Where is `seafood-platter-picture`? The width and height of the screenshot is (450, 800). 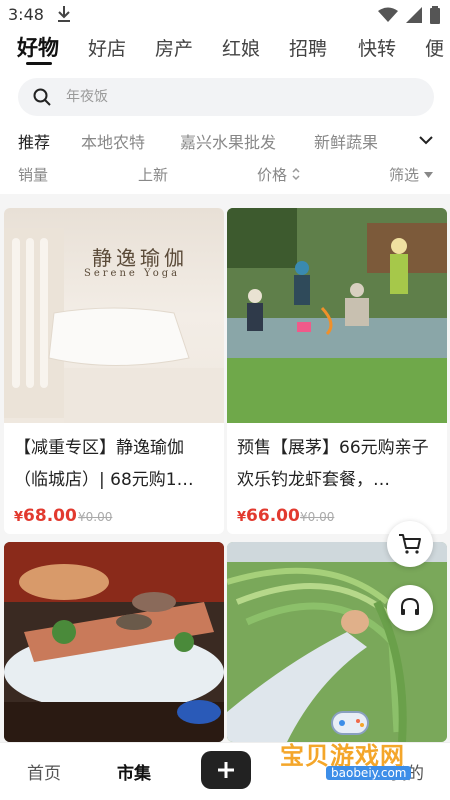
seafood-platter-picture is located at coordinates (114, 642).